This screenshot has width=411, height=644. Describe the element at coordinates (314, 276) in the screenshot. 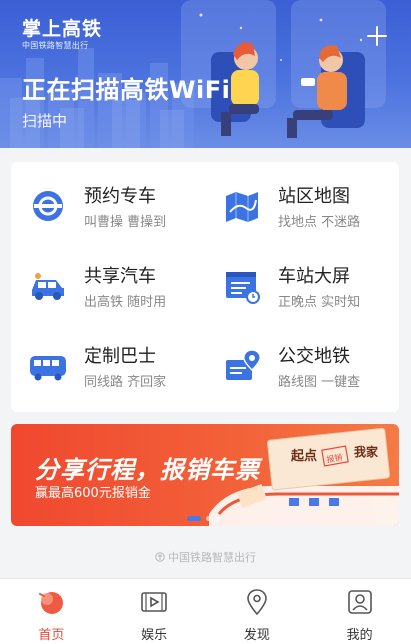

I see `service-title: 车站大屏` at that location.